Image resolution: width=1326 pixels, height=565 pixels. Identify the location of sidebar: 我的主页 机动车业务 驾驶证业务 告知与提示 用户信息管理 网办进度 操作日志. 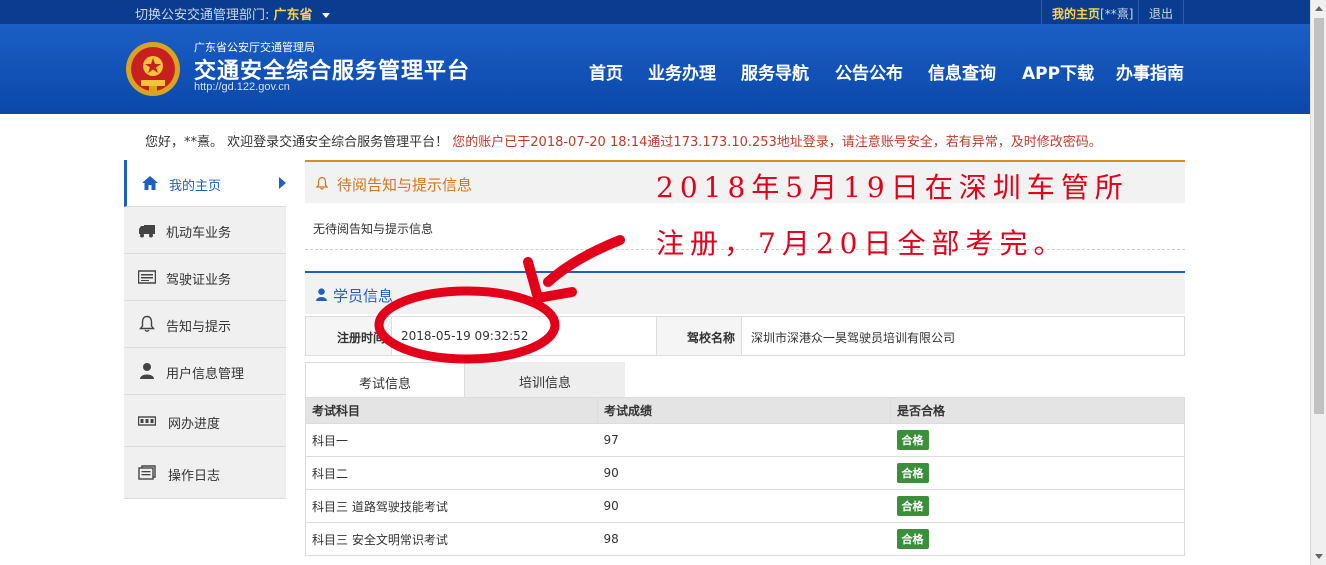
(205, 329).